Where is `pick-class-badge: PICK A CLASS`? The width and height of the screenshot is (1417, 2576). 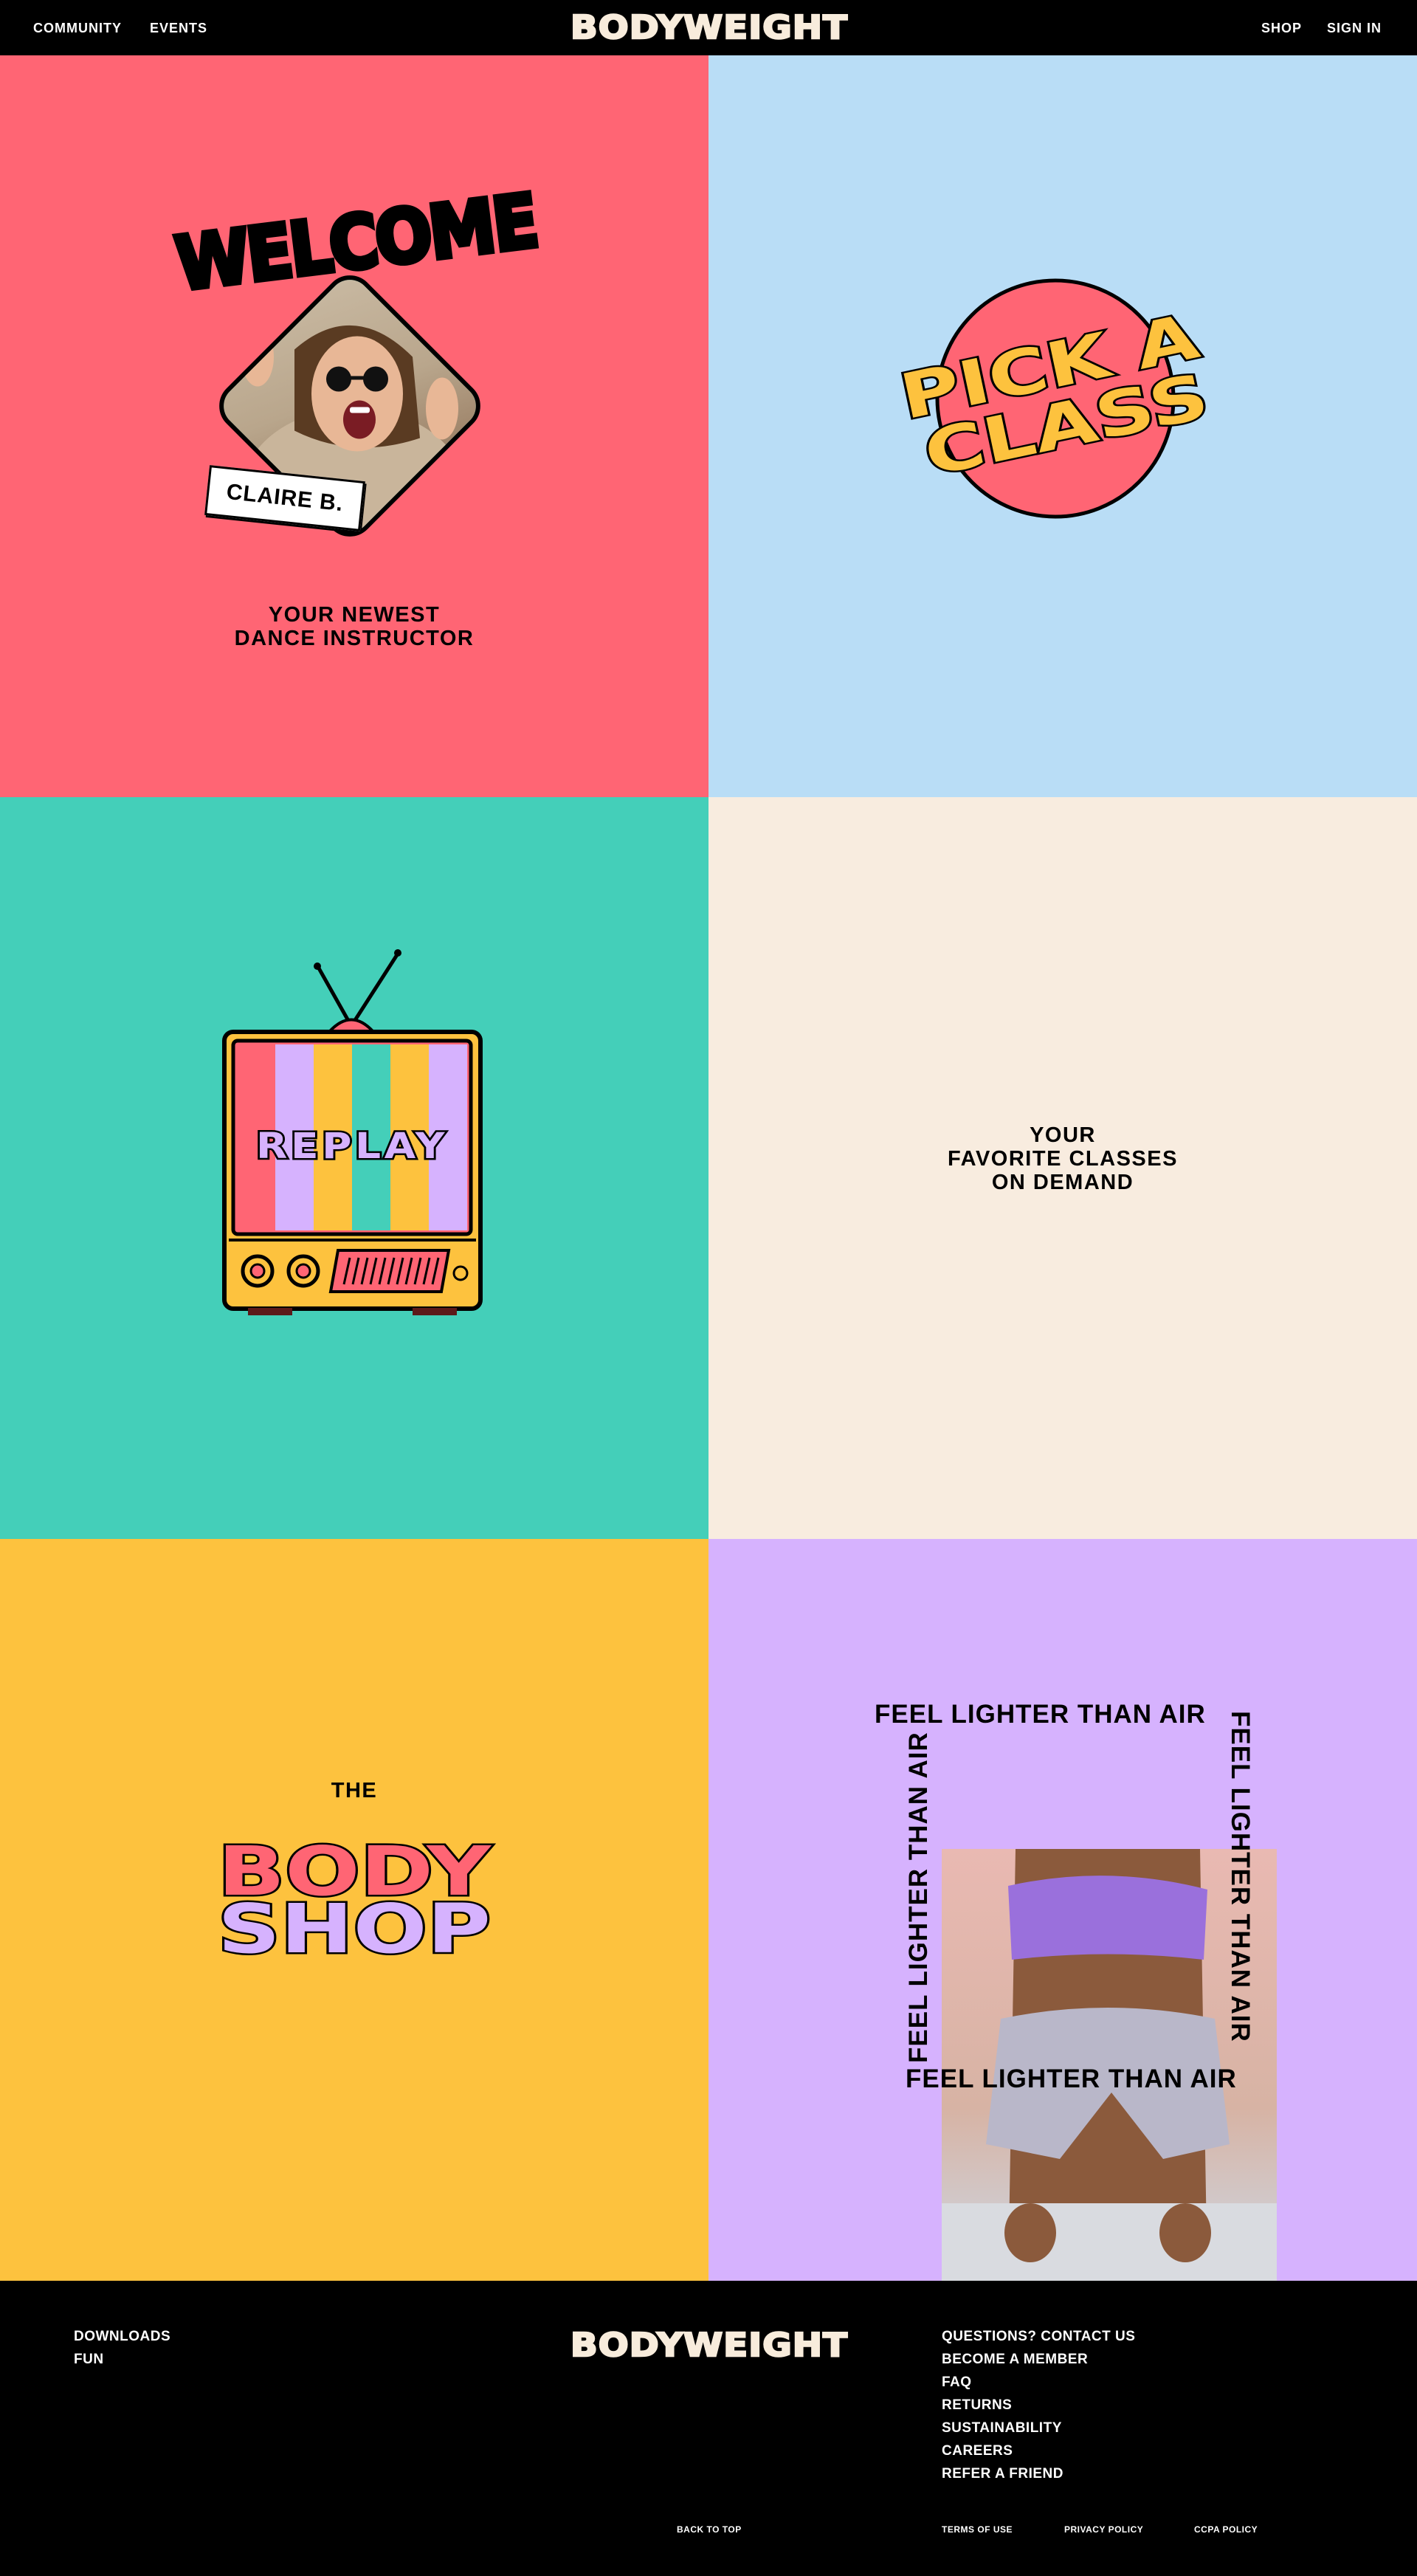
pick-class-badge: PICK A CLASS is located at coordinates (1058, 399).